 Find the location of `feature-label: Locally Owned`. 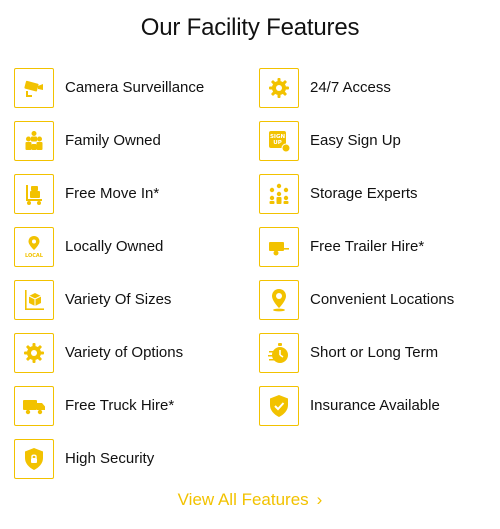

feature-label: Locally Owned is located at coordinates (114, 246).